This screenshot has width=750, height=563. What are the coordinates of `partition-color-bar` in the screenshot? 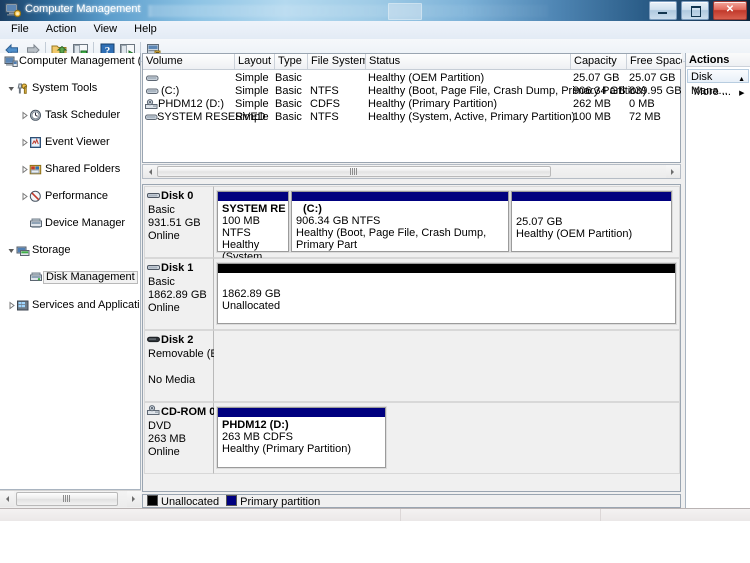 It's located at (446, 268).